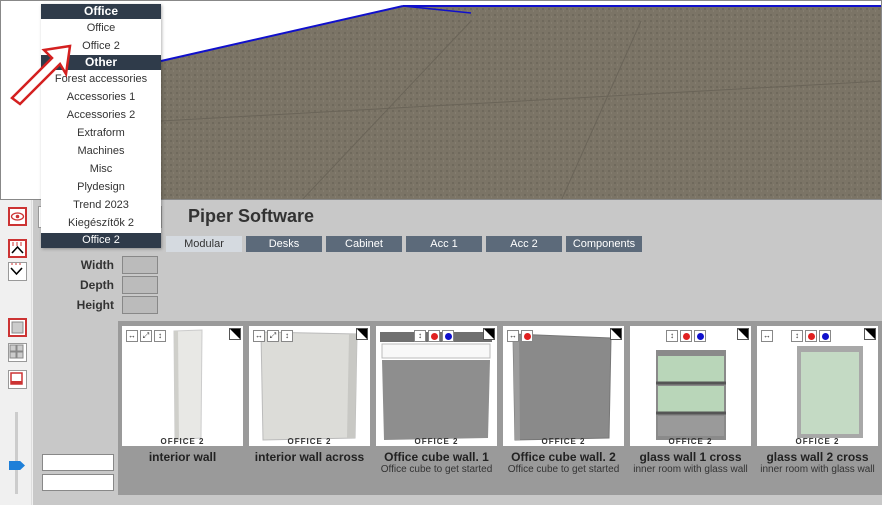 The width and height of the screenshot is (882, 505). Describe the element at coordinates (563, 457) in the screenshot. I see `product-name: Office cube wall. 2` at that location.